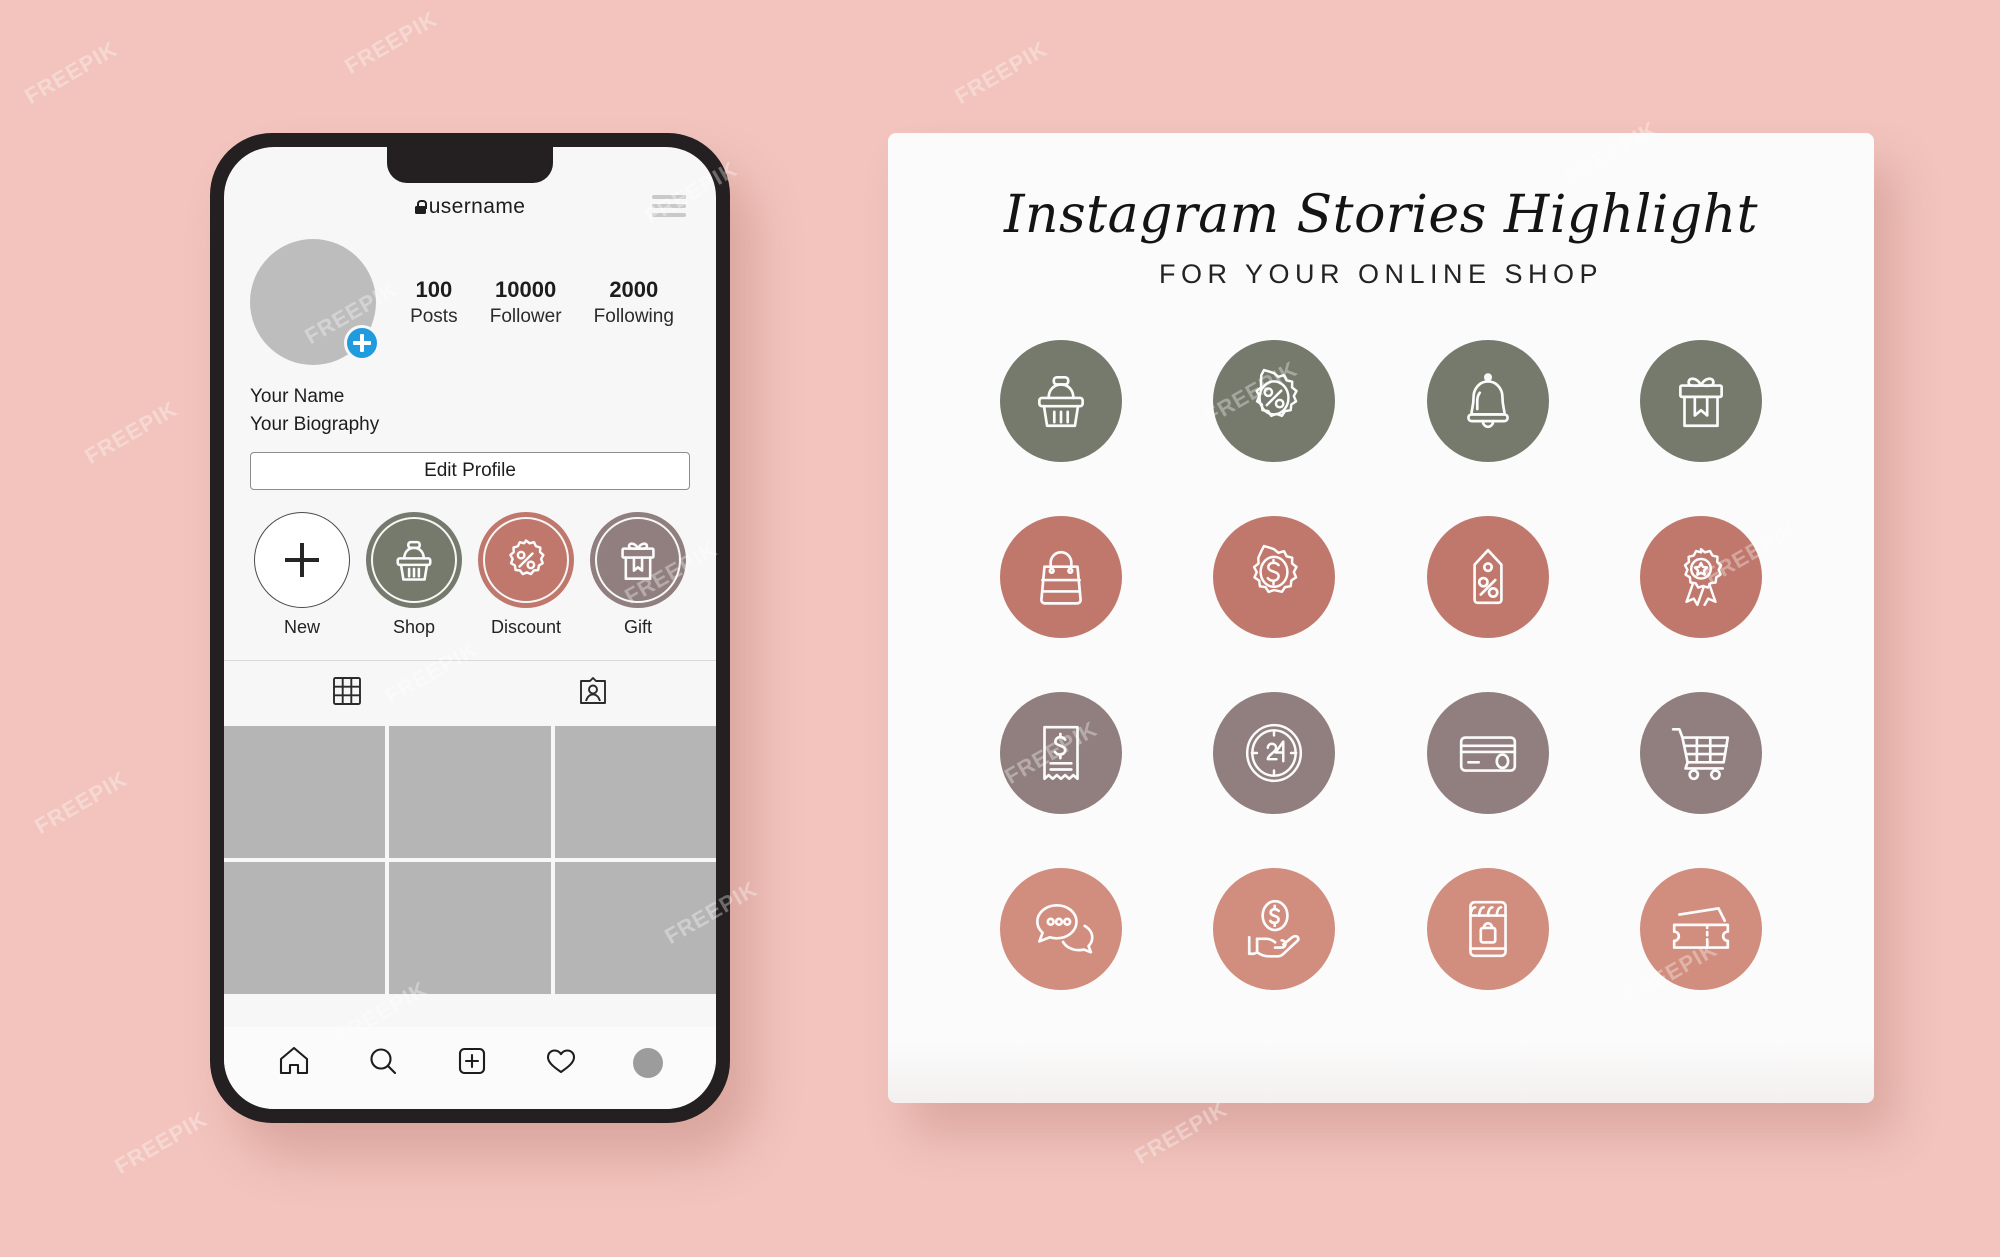  What do you see at coordinates (315, 302) in the screenshot?
I see `avatar` at bounding box center [315, 302].